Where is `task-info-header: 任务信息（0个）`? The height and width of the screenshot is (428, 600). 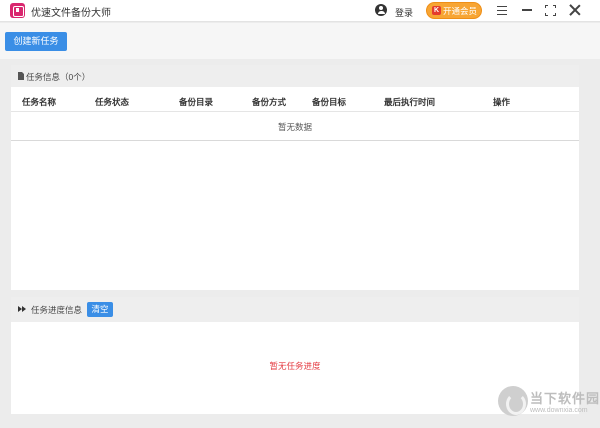 task-info-header: 任务信息（0个） is located at coordinates (295, 76).